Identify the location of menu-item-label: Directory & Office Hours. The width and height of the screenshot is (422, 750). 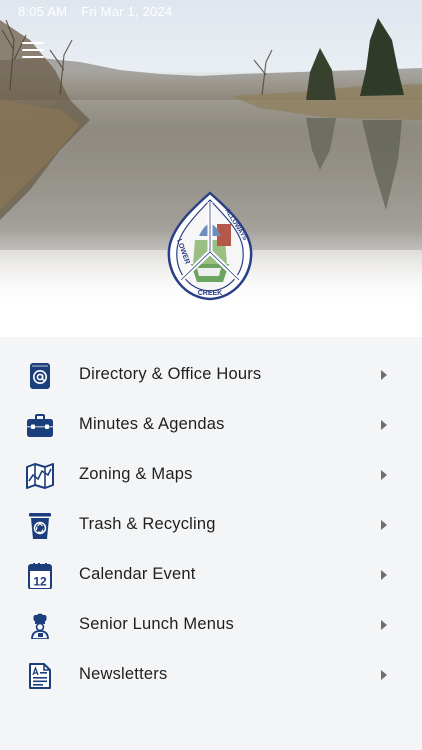
(170, 374).